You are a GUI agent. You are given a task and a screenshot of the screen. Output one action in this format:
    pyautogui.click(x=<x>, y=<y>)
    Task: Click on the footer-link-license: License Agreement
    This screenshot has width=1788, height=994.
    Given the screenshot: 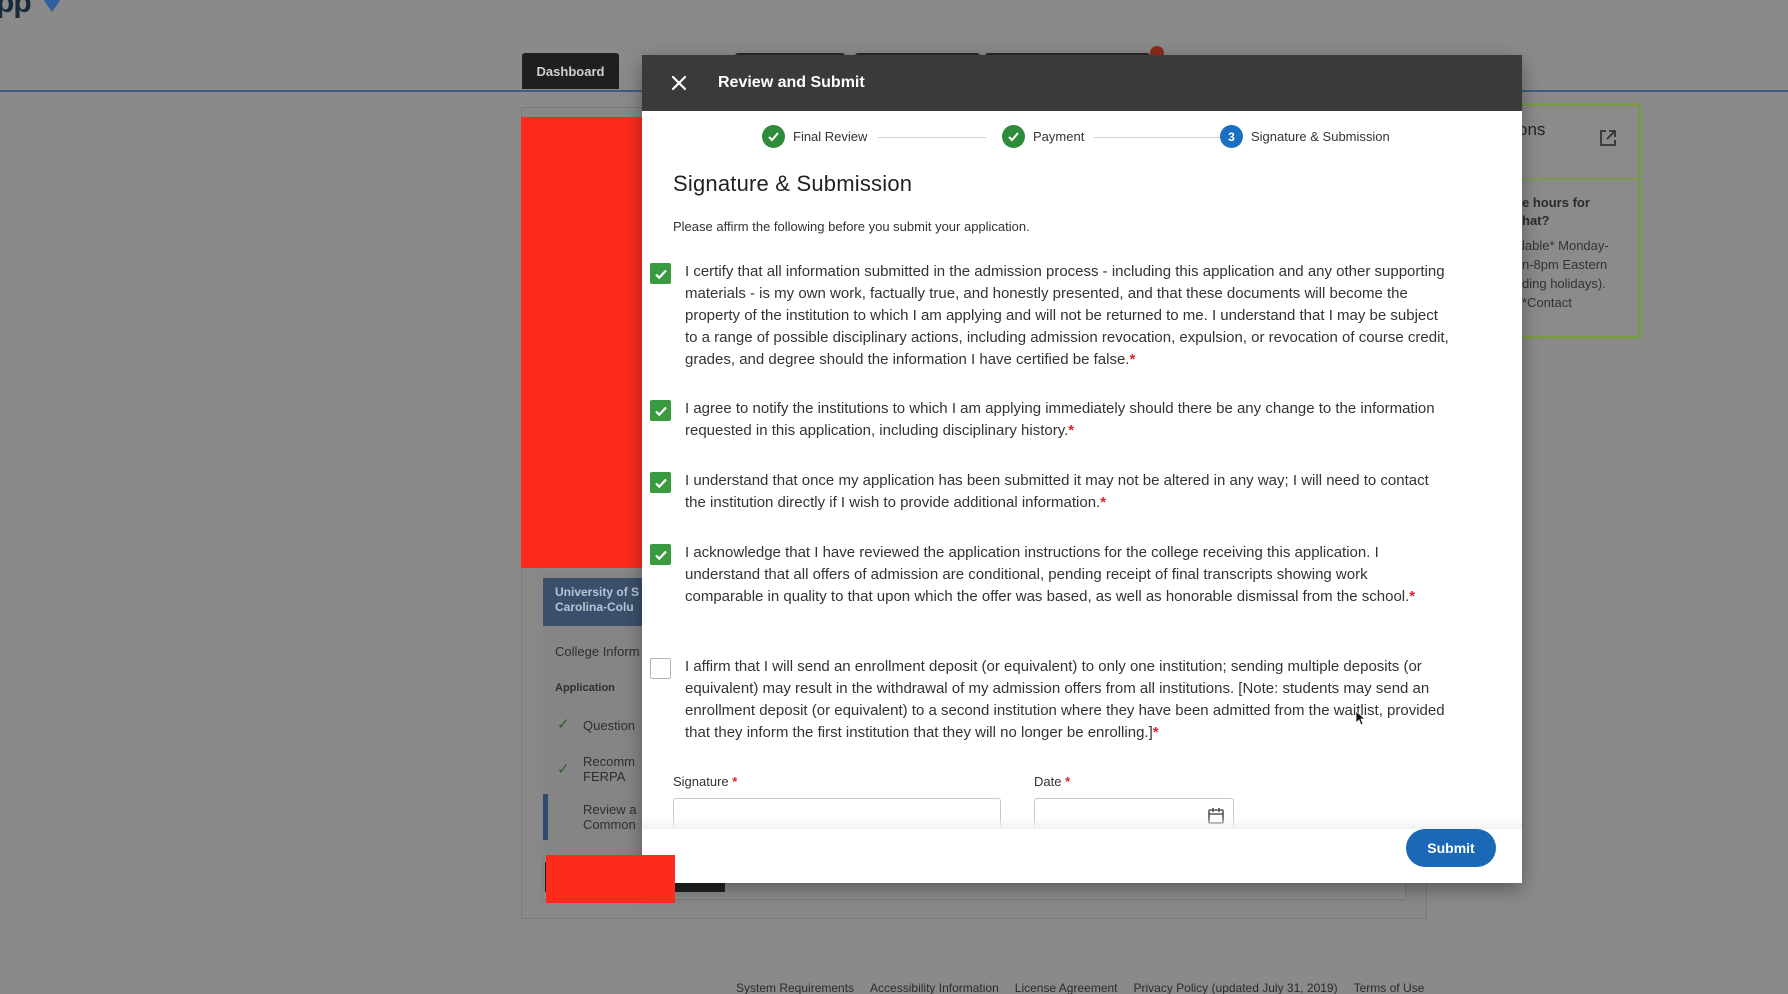 What is the action you would take?
    pyautogui.click(x=1066, y=987)
    